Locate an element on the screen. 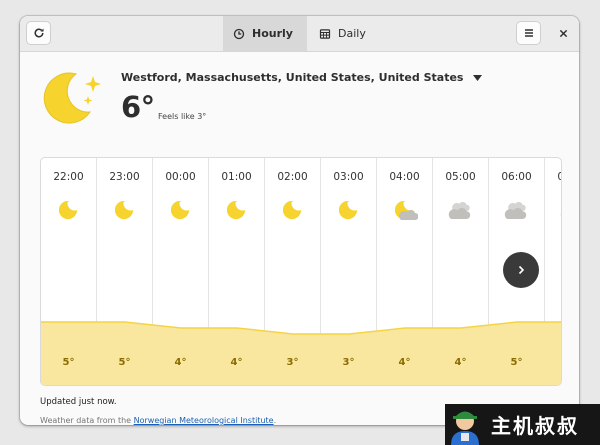 The width and height of the screenshot is (600, 445). main-menu-button is located at coordinates (528, 33).